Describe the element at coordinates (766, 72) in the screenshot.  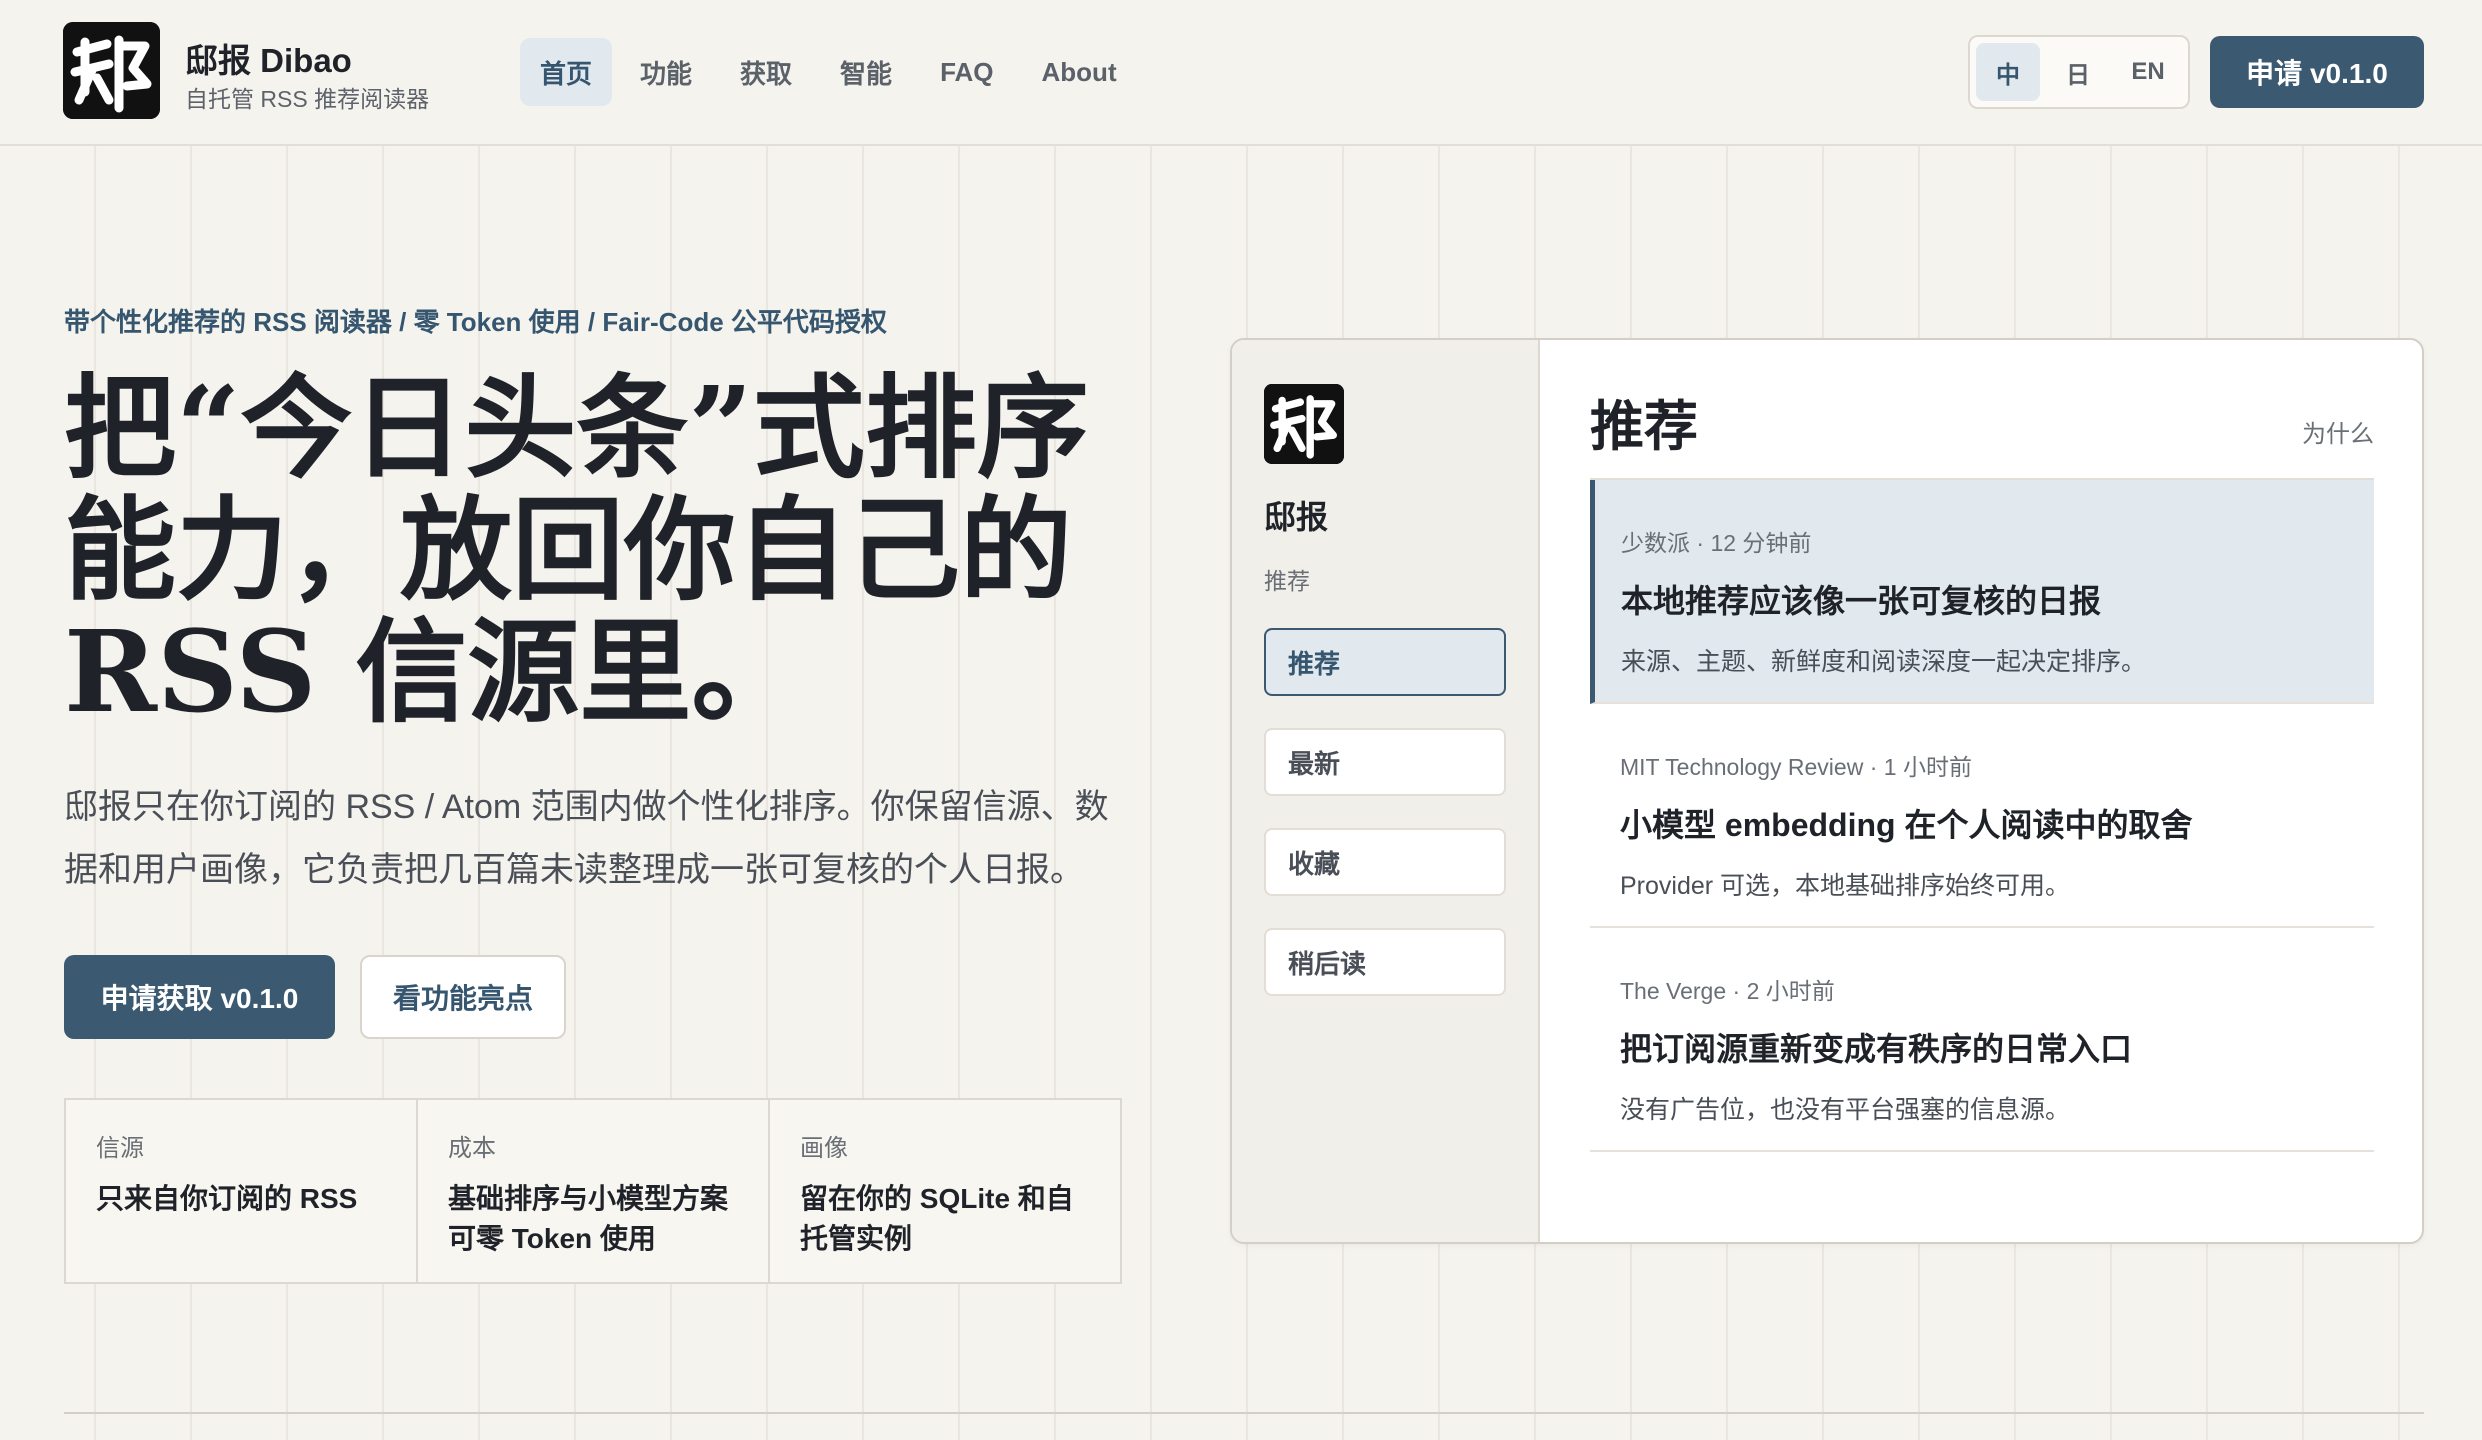
I see `nav-get: 获取` at that location.